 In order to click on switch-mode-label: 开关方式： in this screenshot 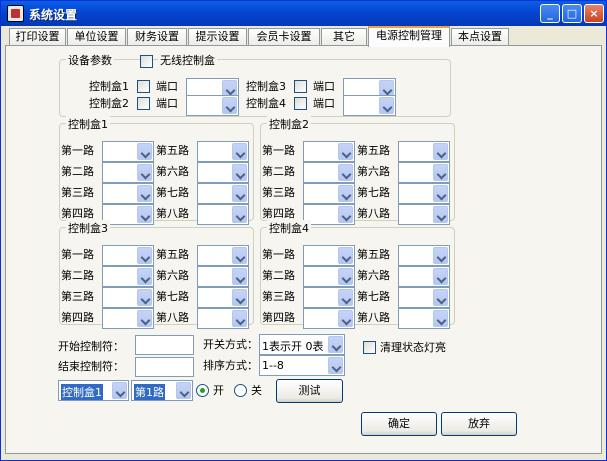, I will do `click(230, 344)`.